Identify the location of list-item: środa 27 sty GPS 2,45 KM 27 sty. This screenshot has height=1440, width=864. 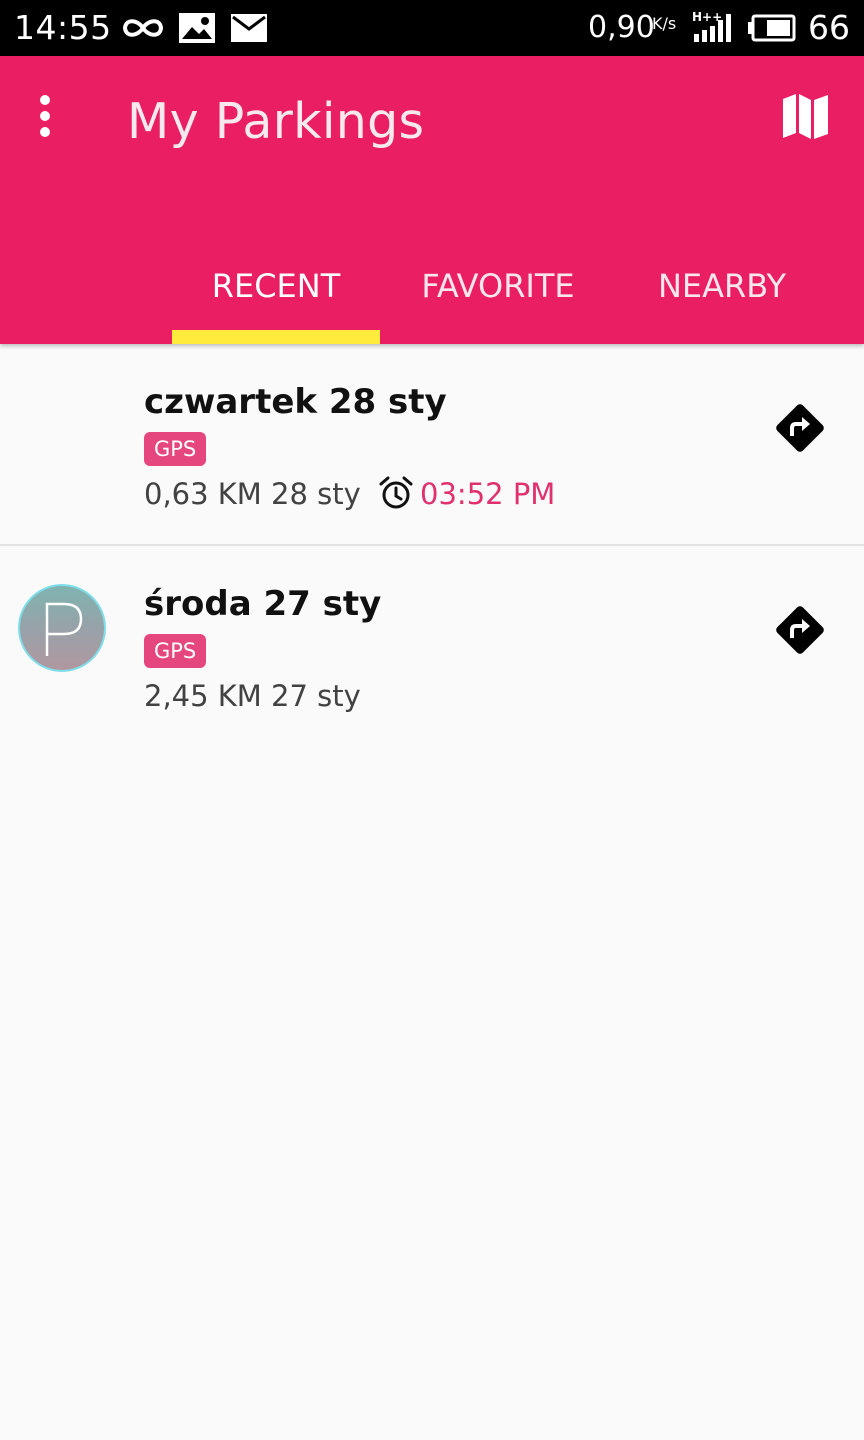
(432, 646).